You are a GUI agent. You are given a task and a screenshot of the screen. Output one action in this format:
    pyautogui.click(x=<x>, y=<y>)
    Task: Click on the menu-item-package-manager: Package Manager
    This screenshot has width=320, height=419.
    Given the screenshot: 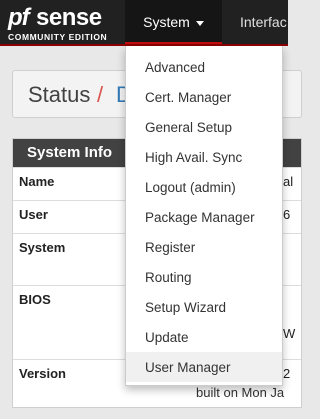 What is the action you would take?
    pyautogui.click(x=204, y=217)
    